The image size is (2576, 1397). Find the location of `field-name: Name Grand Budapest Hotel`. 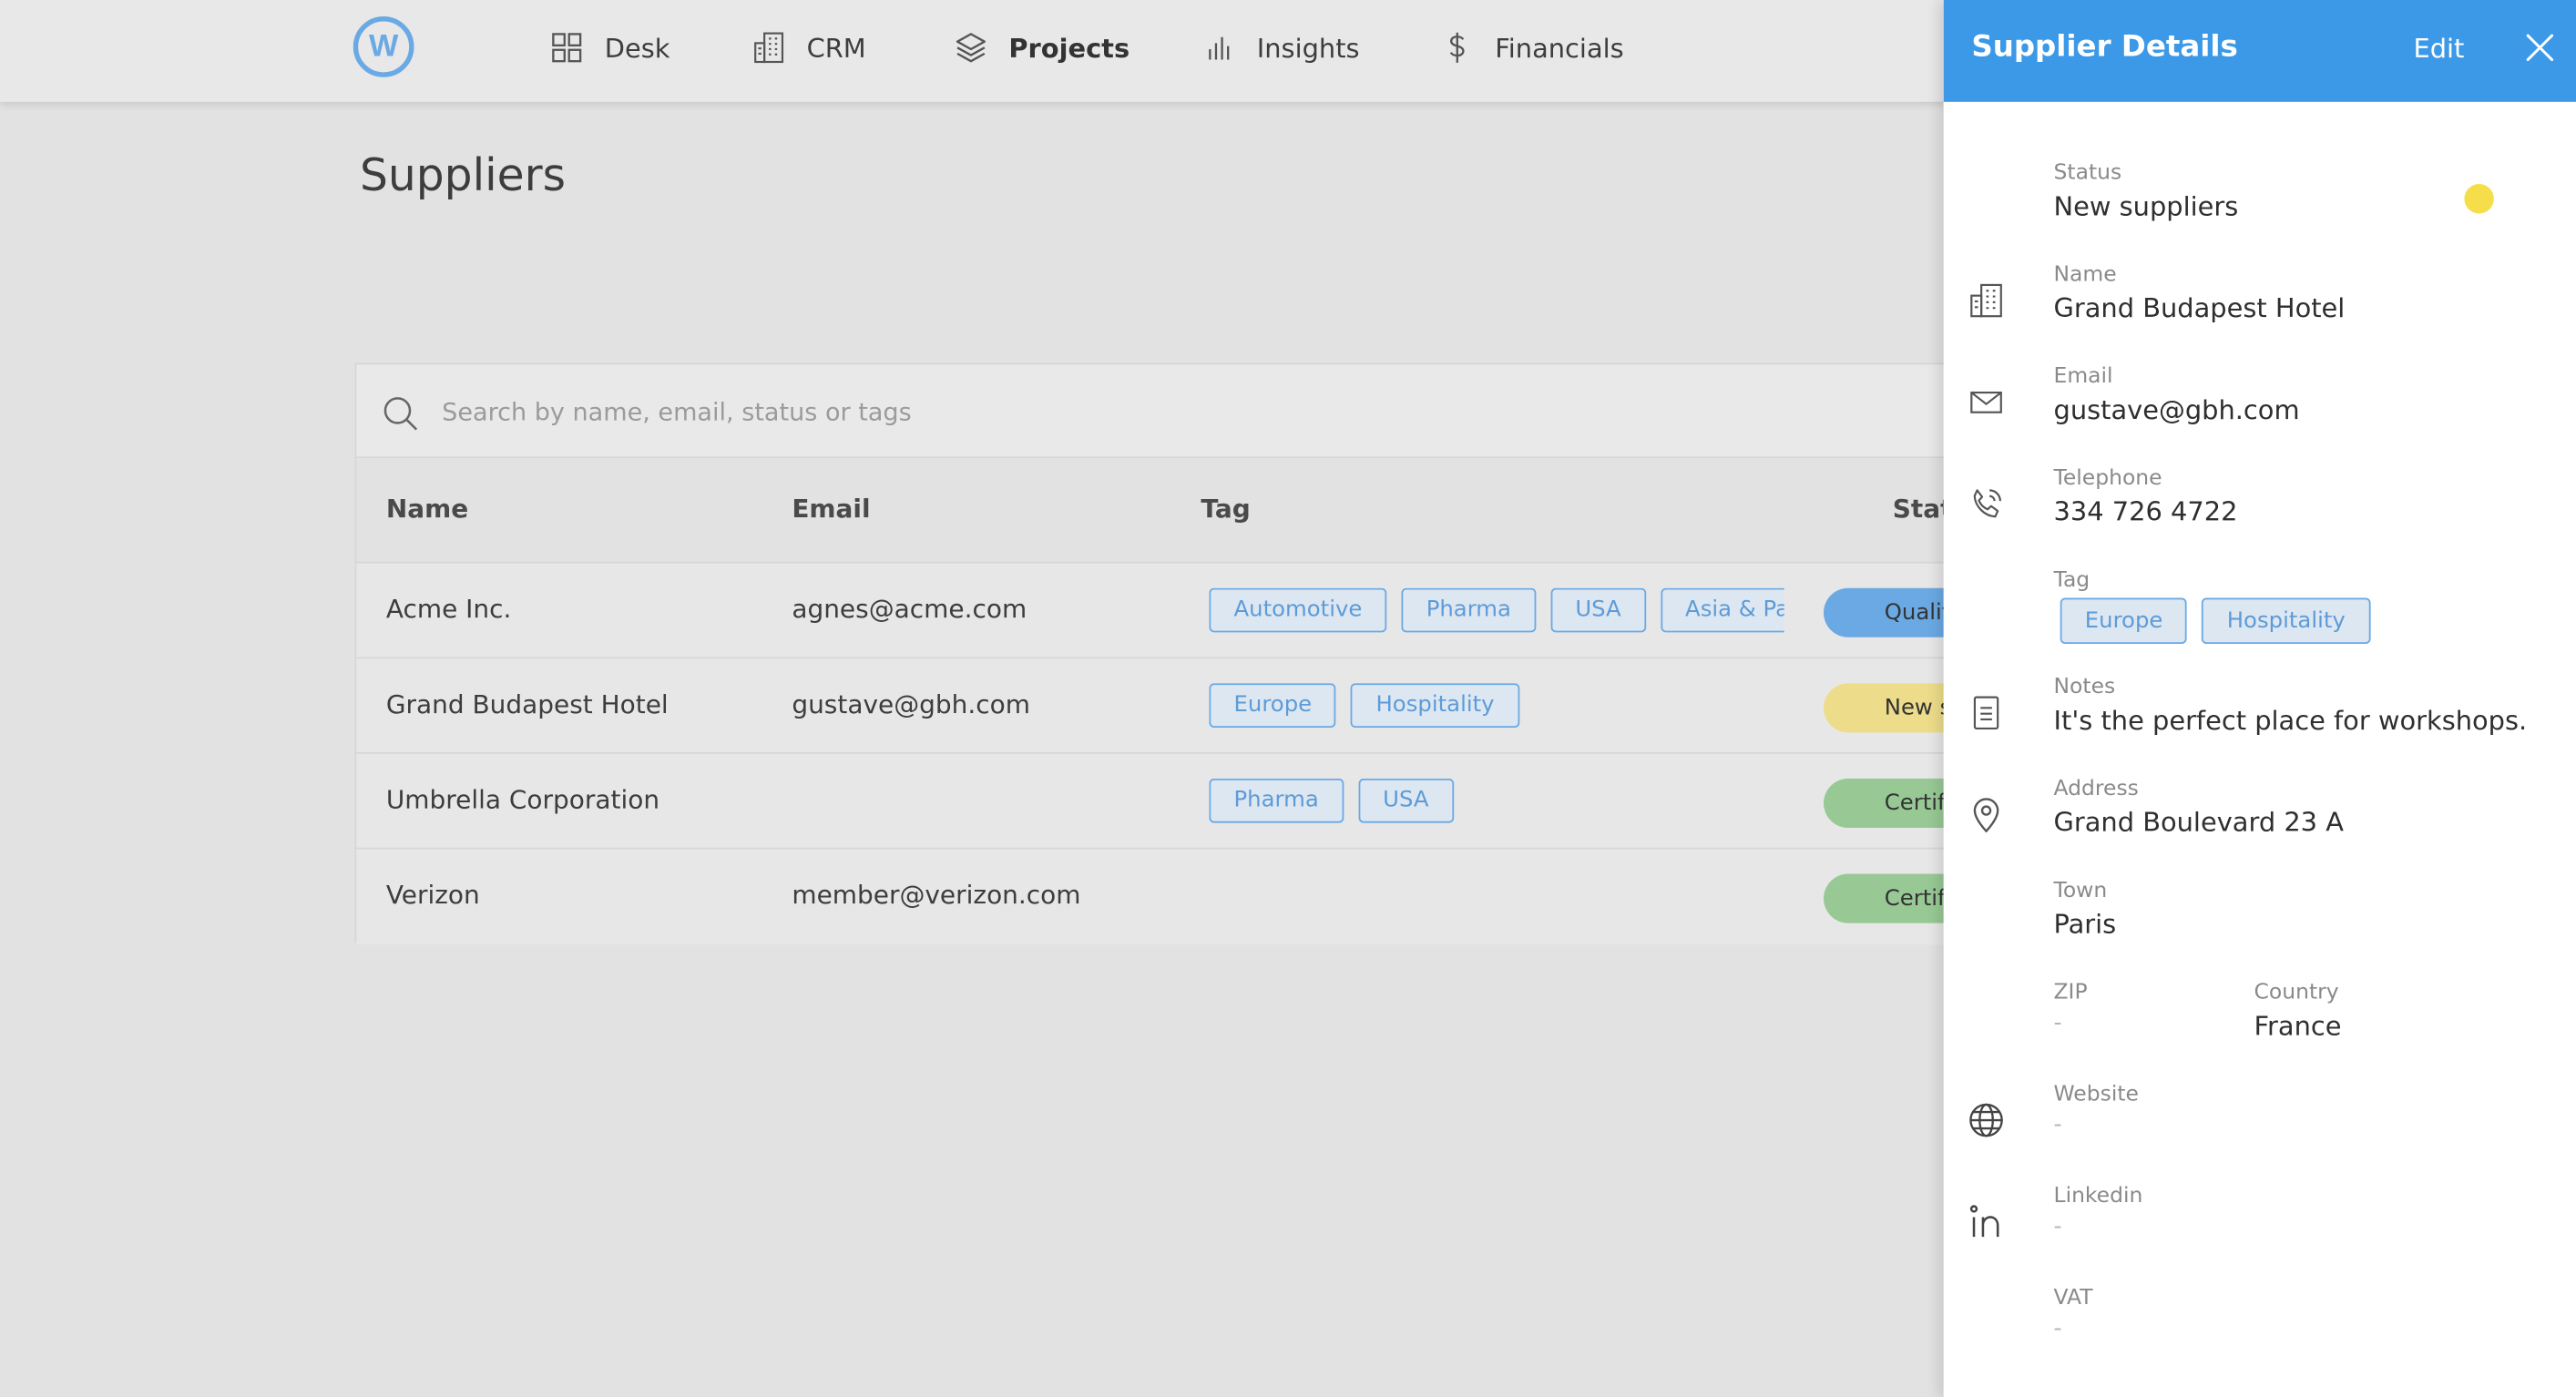

field-name: Name Grand Budapest Hotel is located at coordinates (2200, 293).